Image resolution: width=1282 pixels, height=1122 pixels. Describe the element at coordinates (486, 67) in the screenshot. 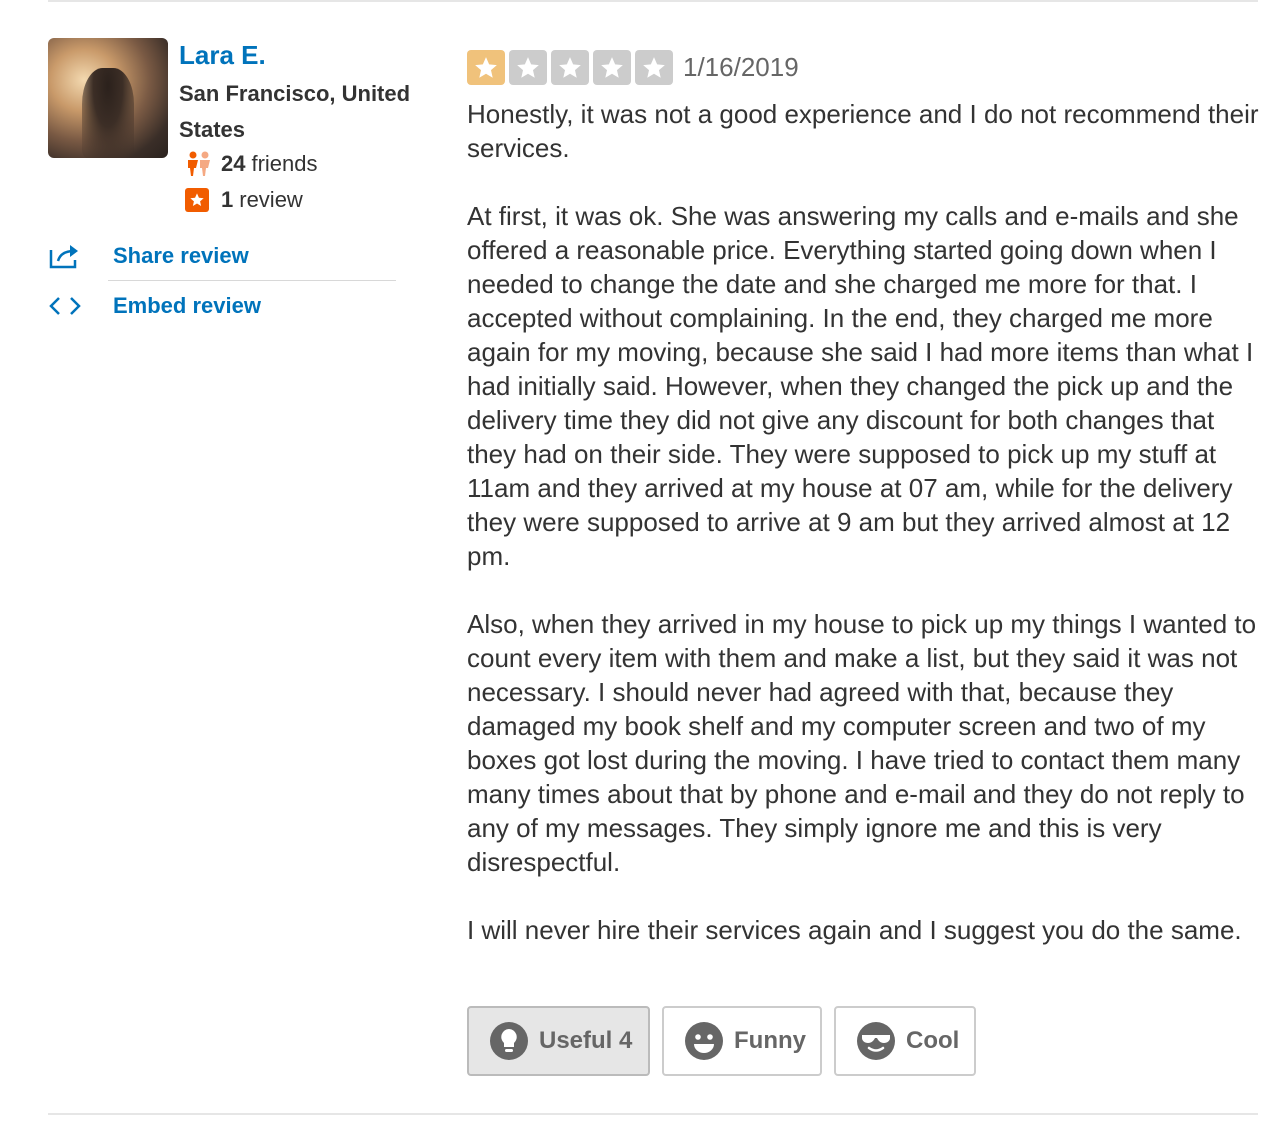

I see `star-filled-icon` at that location.